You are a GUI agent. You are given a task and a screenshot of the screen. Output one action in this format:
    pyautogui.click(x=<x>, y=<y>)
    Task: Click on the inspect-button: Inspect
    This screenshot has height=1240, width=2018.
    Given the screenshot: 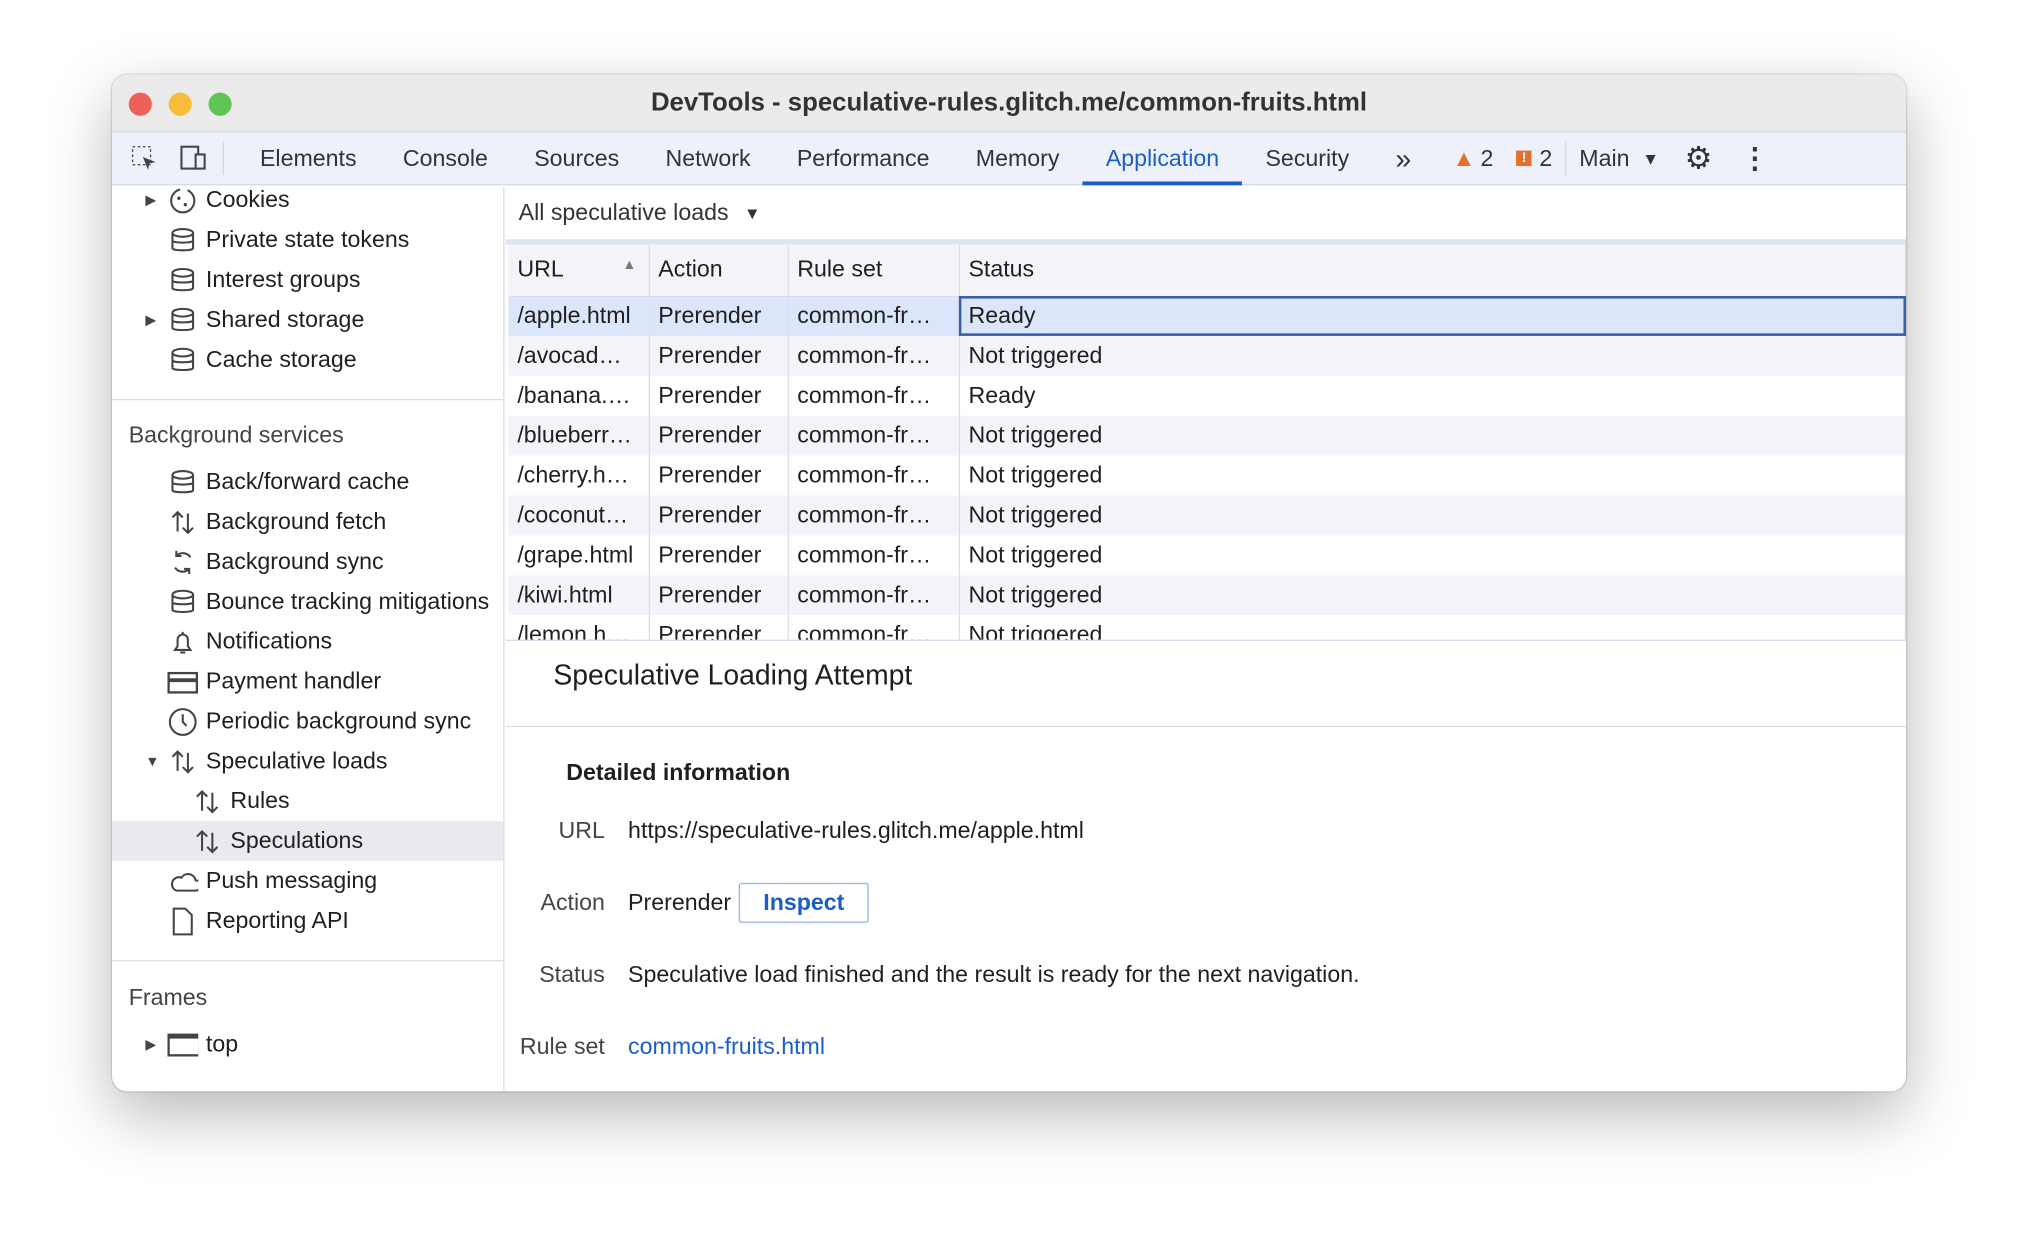 What is the action you would take?
    pyautogui.click(x=803, y=902)
    